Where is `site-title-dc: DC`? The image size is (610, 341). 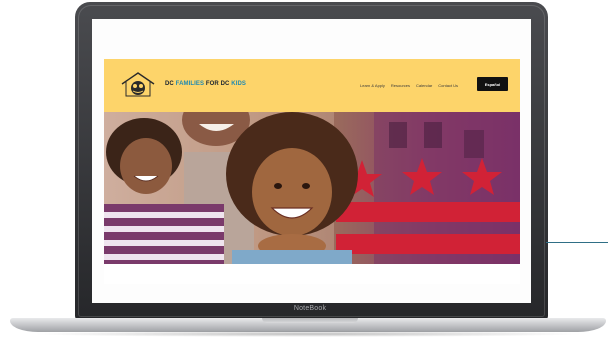
site-title-dc: DC is located at coordinates (170, 84).